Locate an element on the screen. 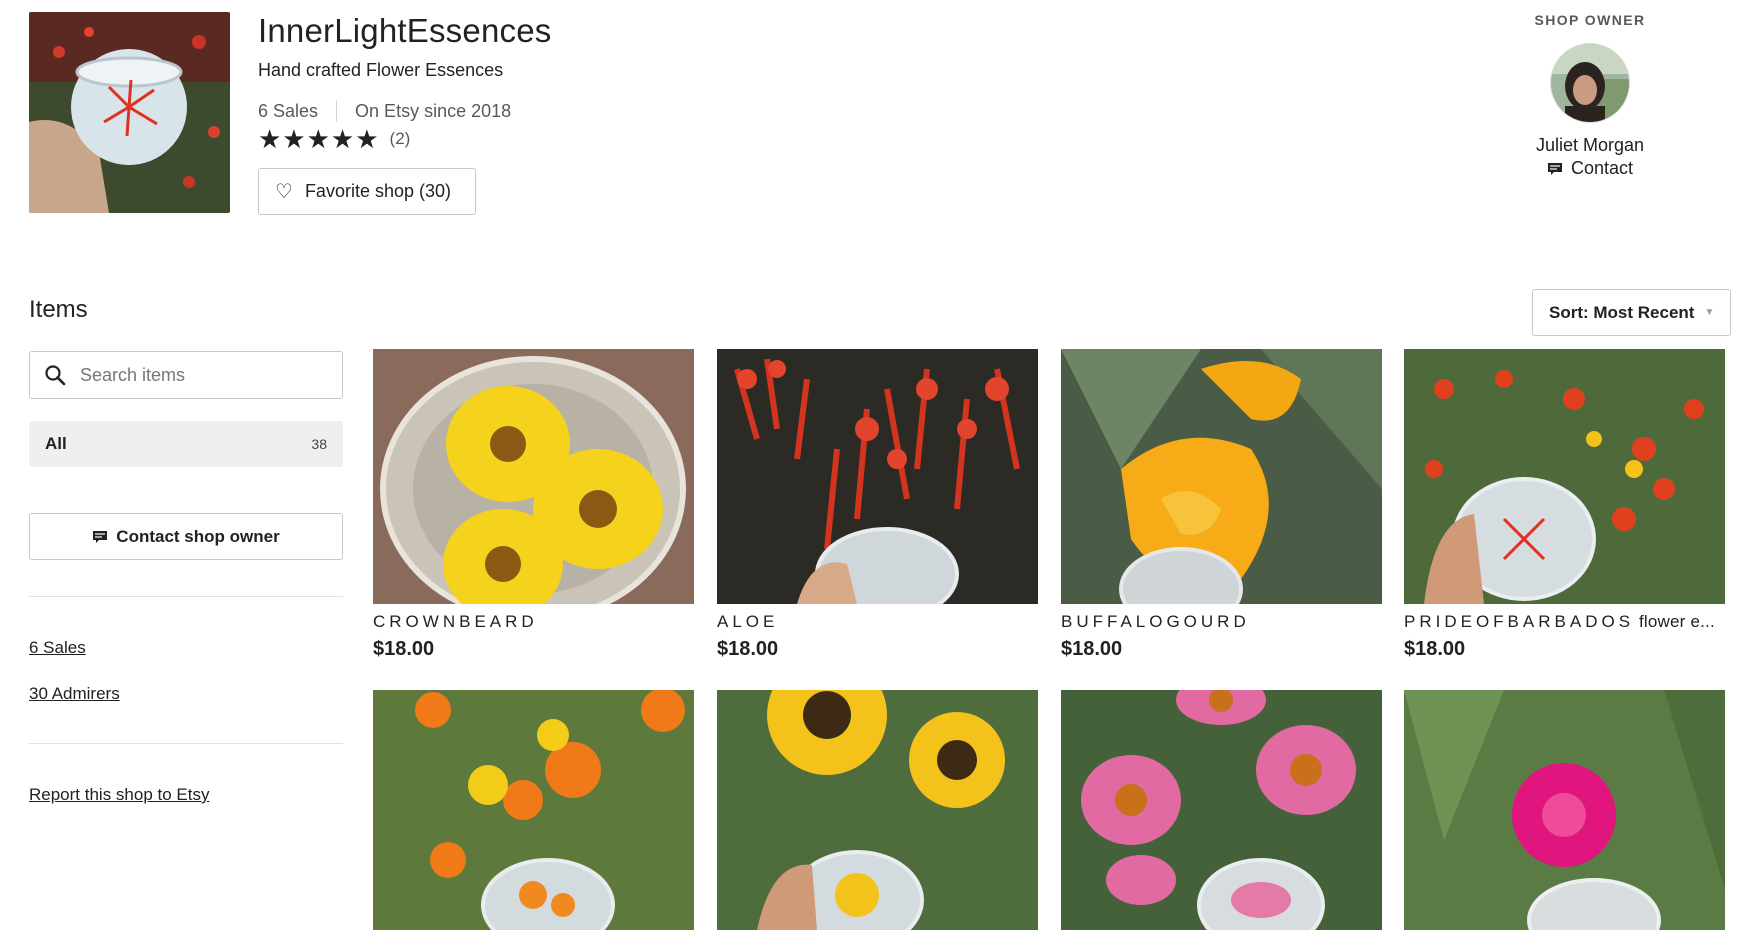 Image resolution: width=1758 pixels, height=930 pixels. listing-card: BUFFALOGOURD $18.00 is located at coordinates (1221, 505).